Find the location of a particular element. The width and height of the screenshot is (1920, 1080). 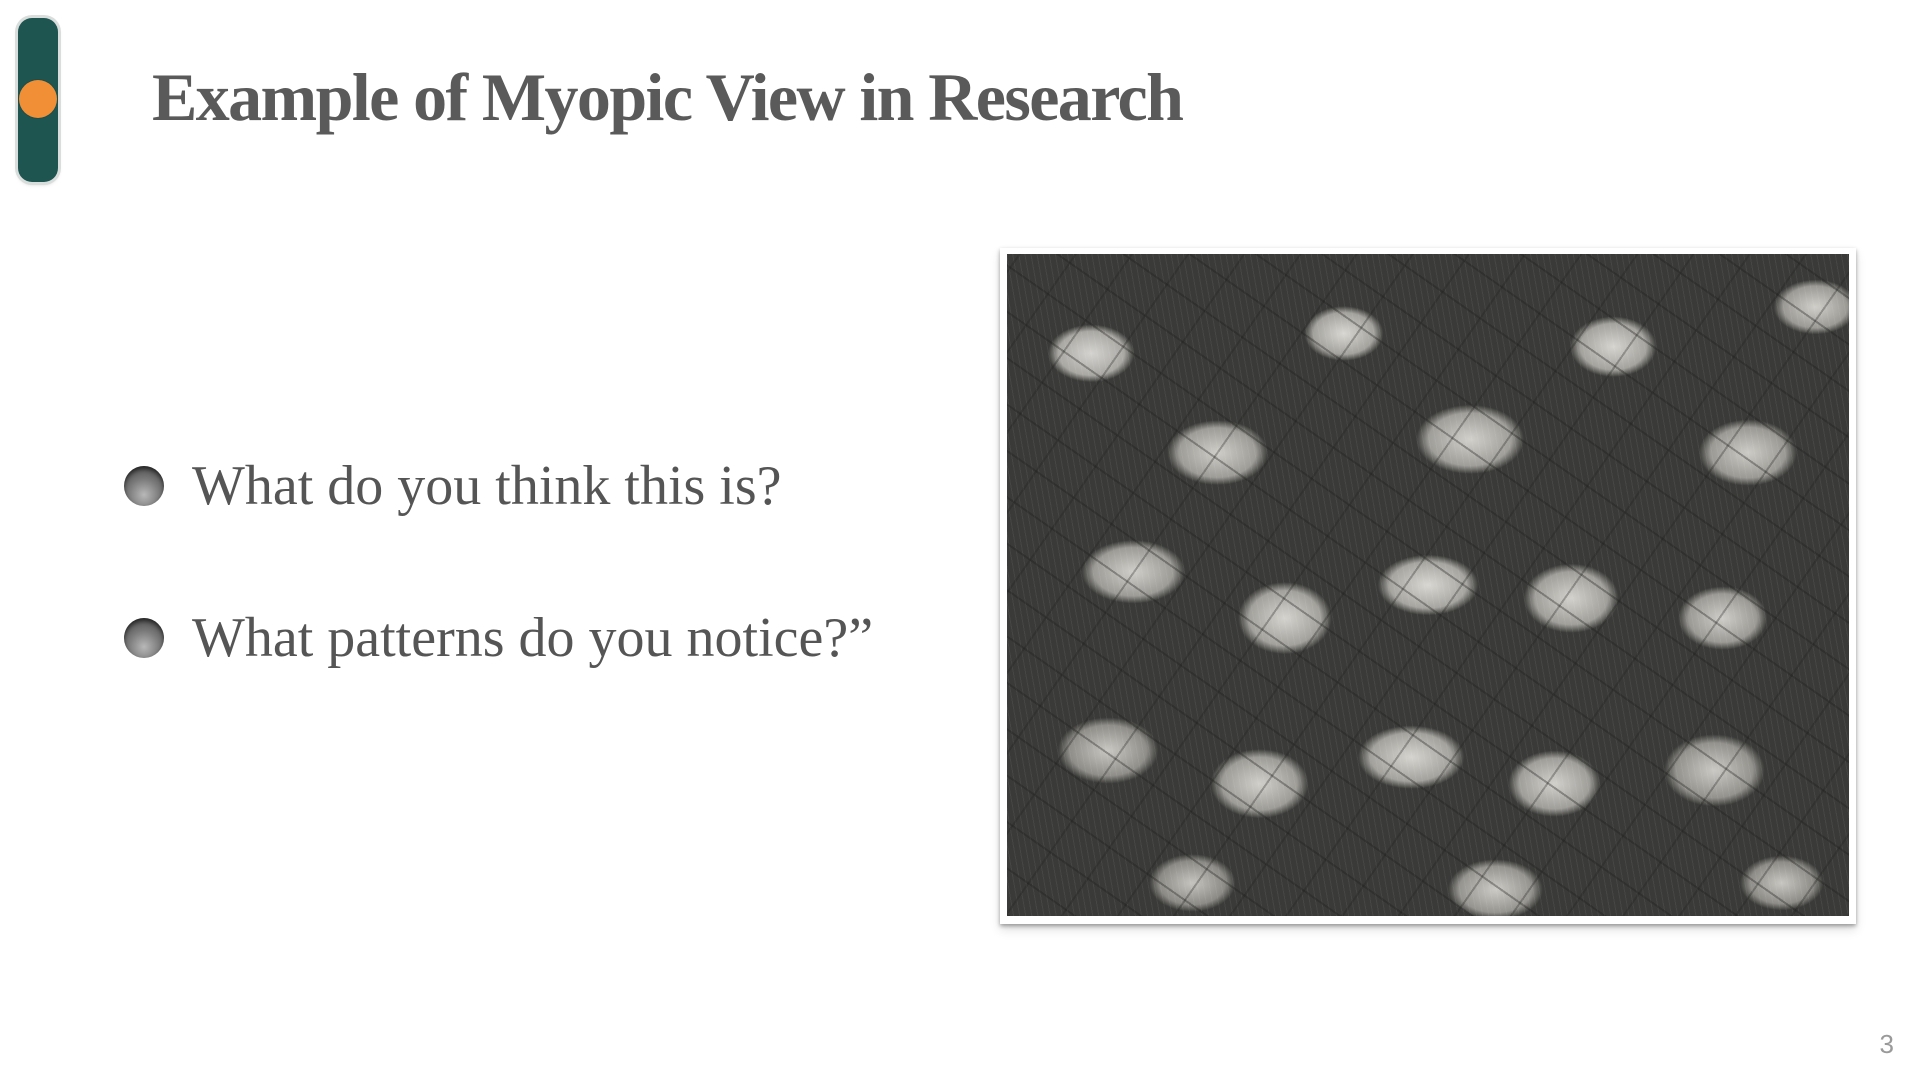

bullet-text: What do you think this is? is located at coordinates (487, 486).